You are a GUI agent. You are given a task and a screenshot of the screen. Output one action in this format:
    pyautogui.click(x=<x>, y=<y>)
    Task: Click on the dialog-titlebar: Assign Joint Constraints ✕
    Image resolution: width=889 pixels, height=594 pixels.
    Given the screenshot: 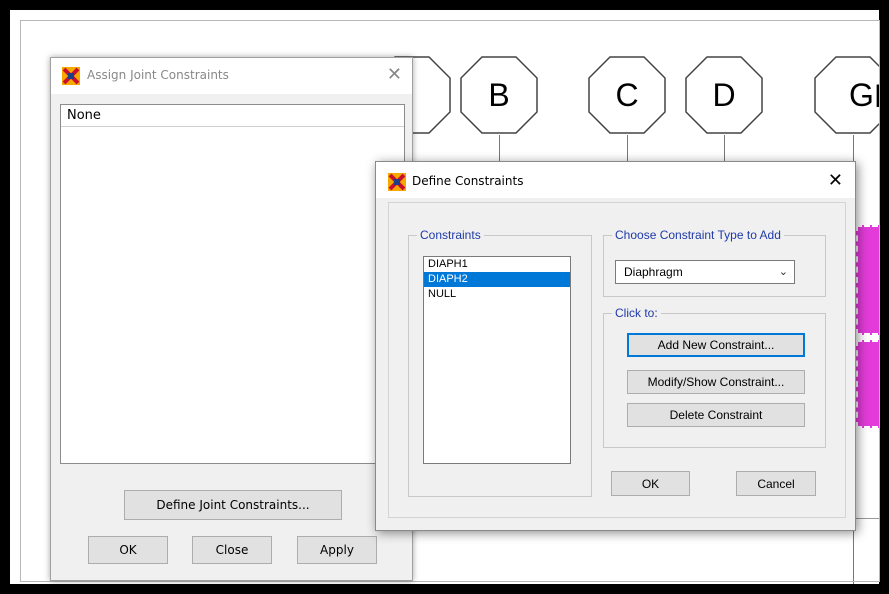 What is the action you would take?
    pyautogui.click(x=231, y=76)
    